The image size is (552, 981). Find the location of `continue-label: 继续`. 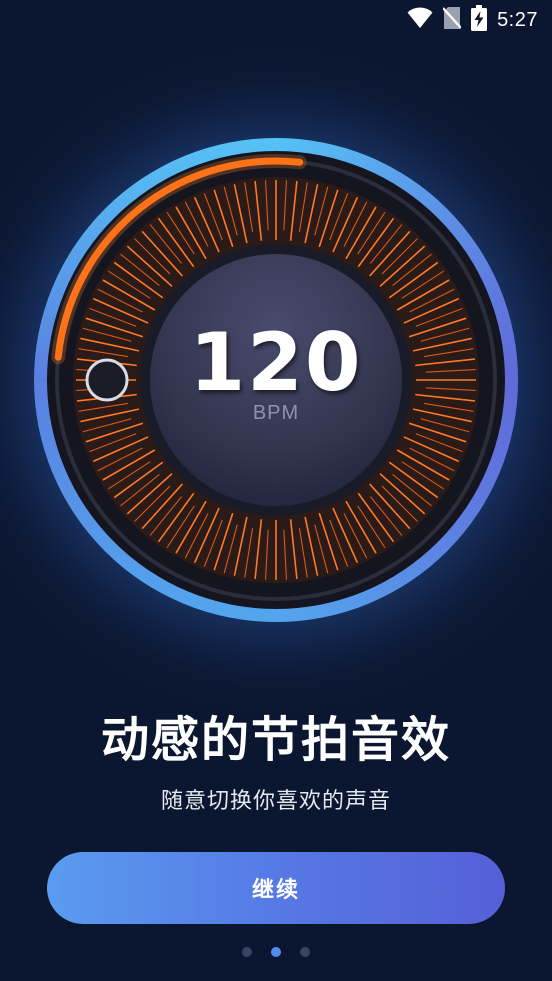

continue-label: 继续 is located at coordinates (275, 890).